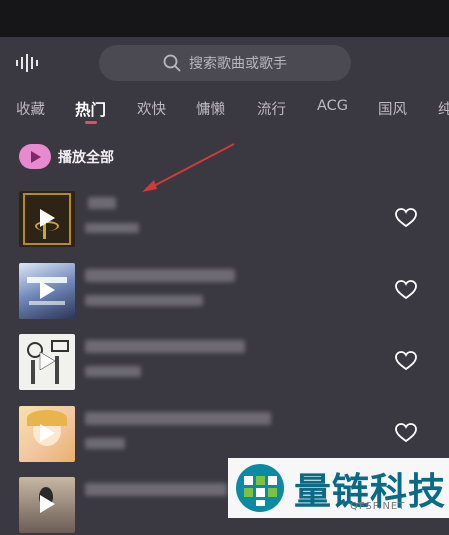 This screenshot has height=535, width=449. What do you see at coordinates (238, 64) in the screenshot?
I see `search-placeholder: 搜索歌曲或歌手` at bounding box center [238, 64].